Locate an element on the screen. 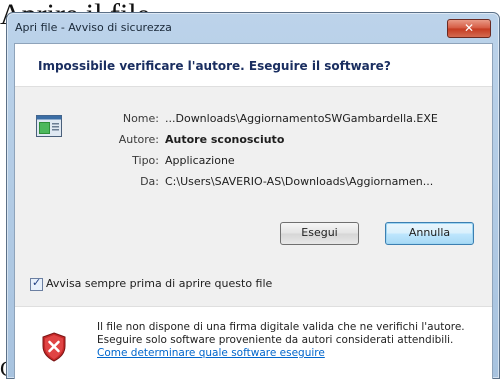 This screenshot has width=502, height=382. author-value: Autore sconosciuto is located at coordinates (225, 139).